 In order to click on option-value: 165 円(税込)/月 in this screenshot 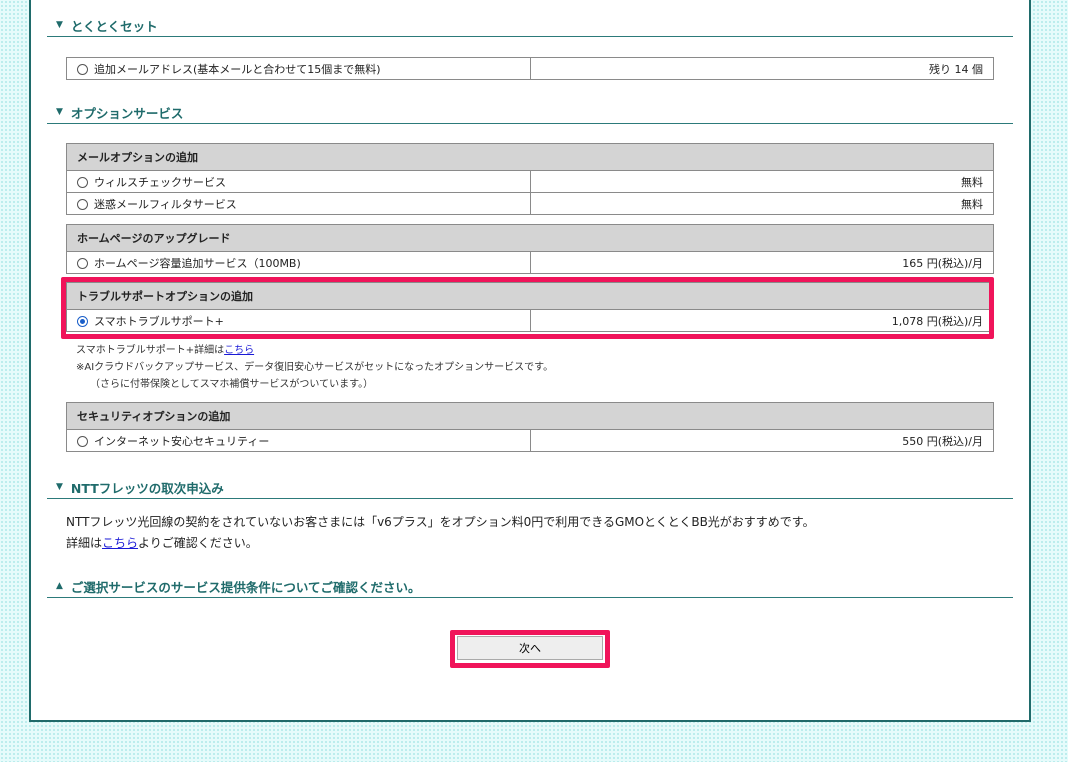, I will do `click(762, 262)`.